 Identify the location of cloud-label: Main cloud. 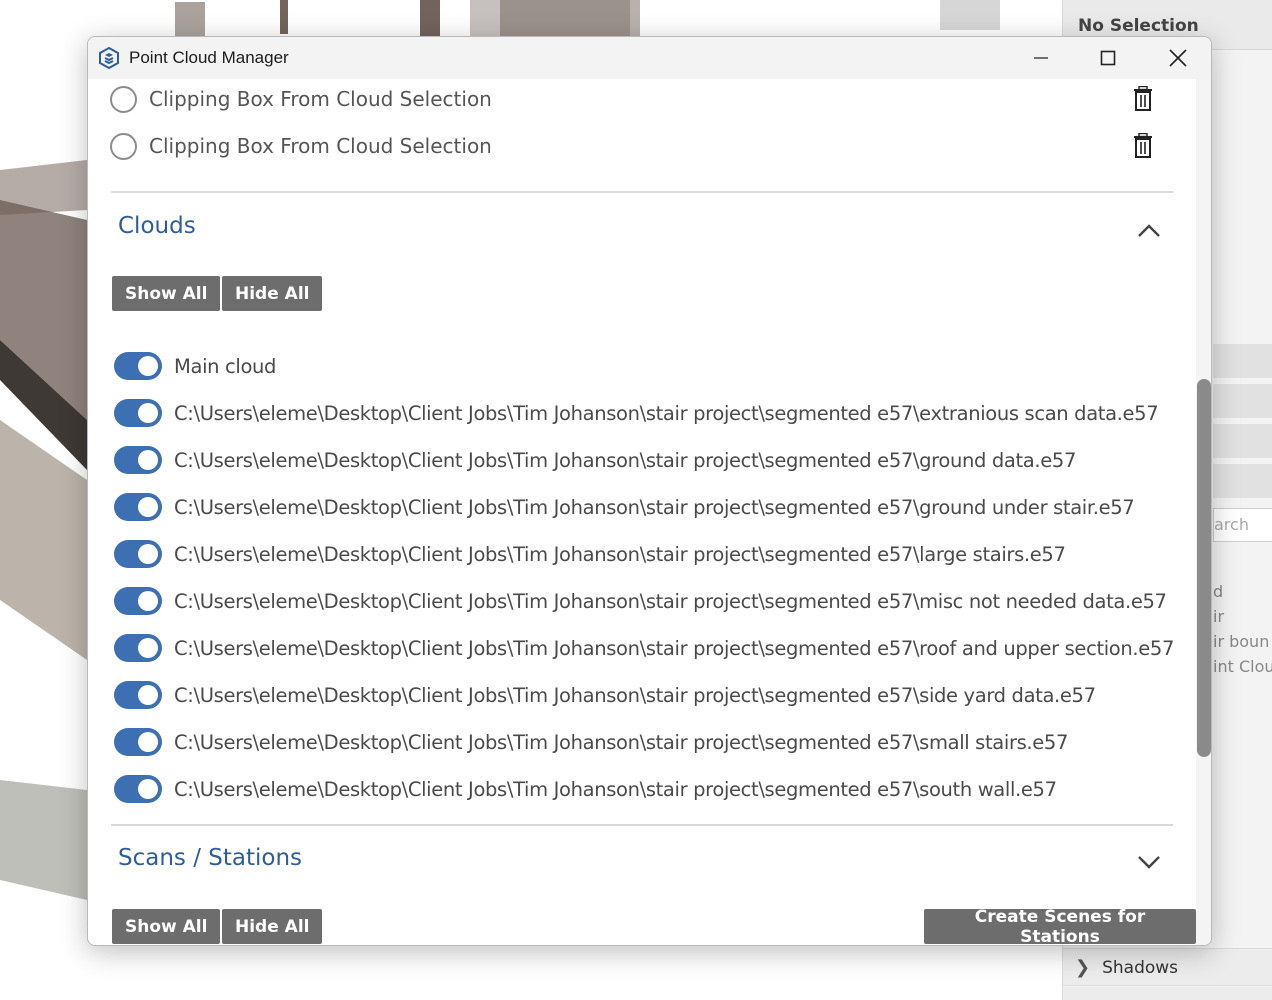
(225, 366).